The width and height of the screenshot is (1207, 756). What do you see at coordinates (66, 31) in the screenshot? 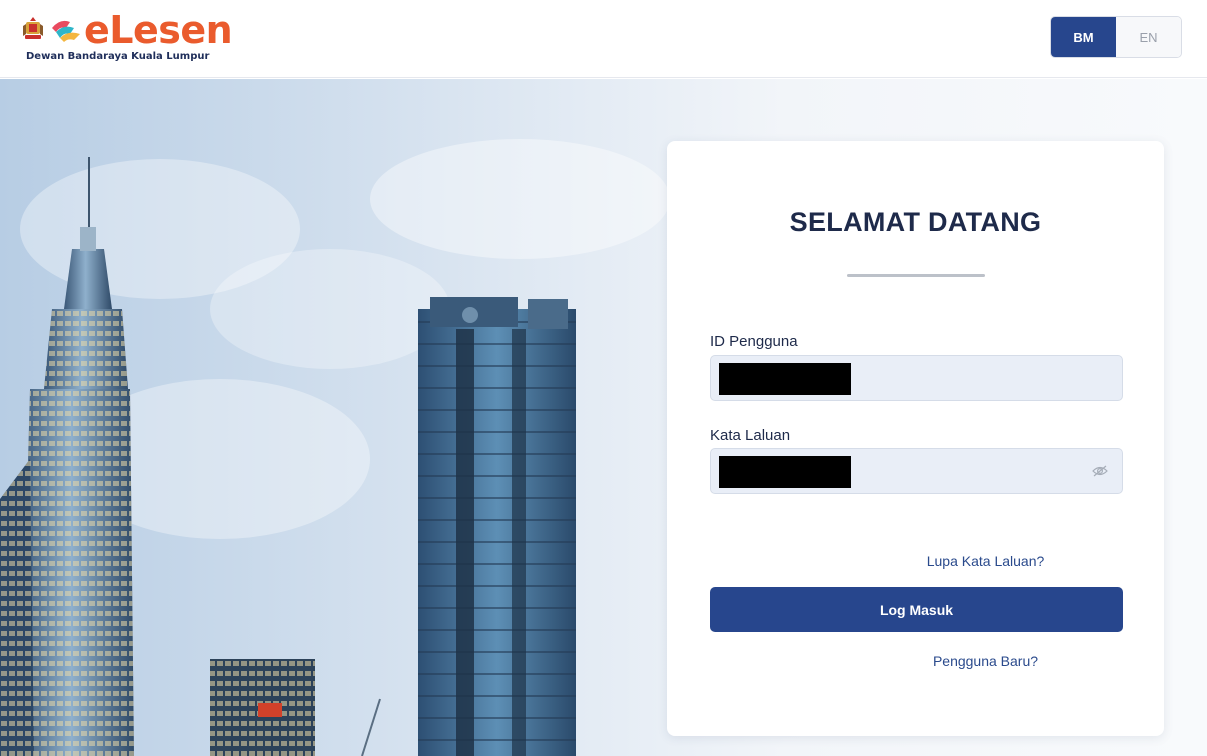
I see `elesen-mark-icon` at bounding box center [66, 31].